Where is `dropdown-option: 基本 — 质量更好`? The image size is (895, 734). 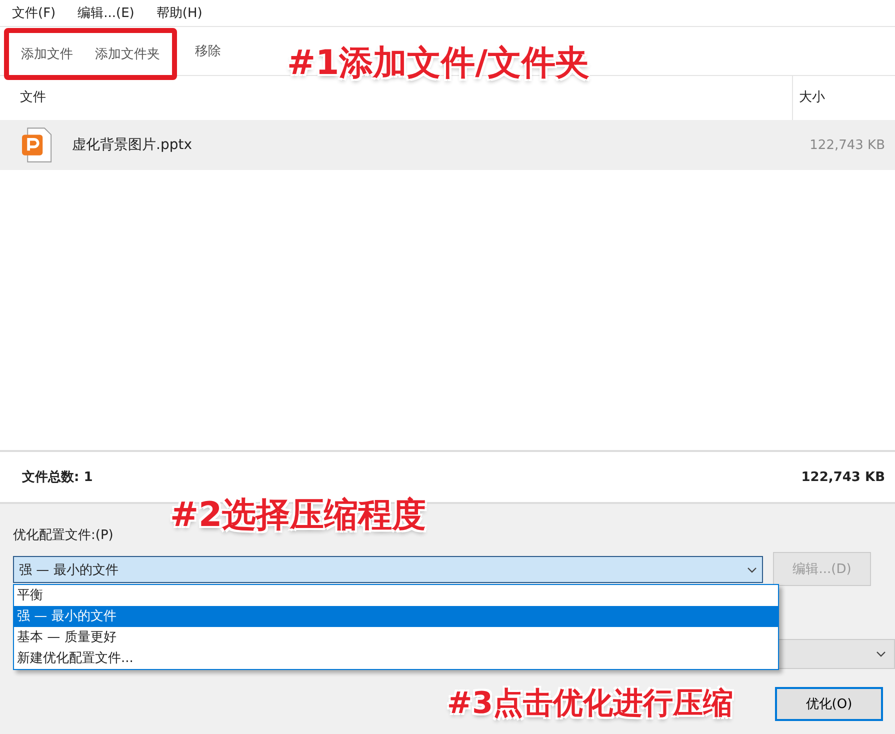
dropdown-option: 基本 — 质量更好 is located at coordinates (396, 637).